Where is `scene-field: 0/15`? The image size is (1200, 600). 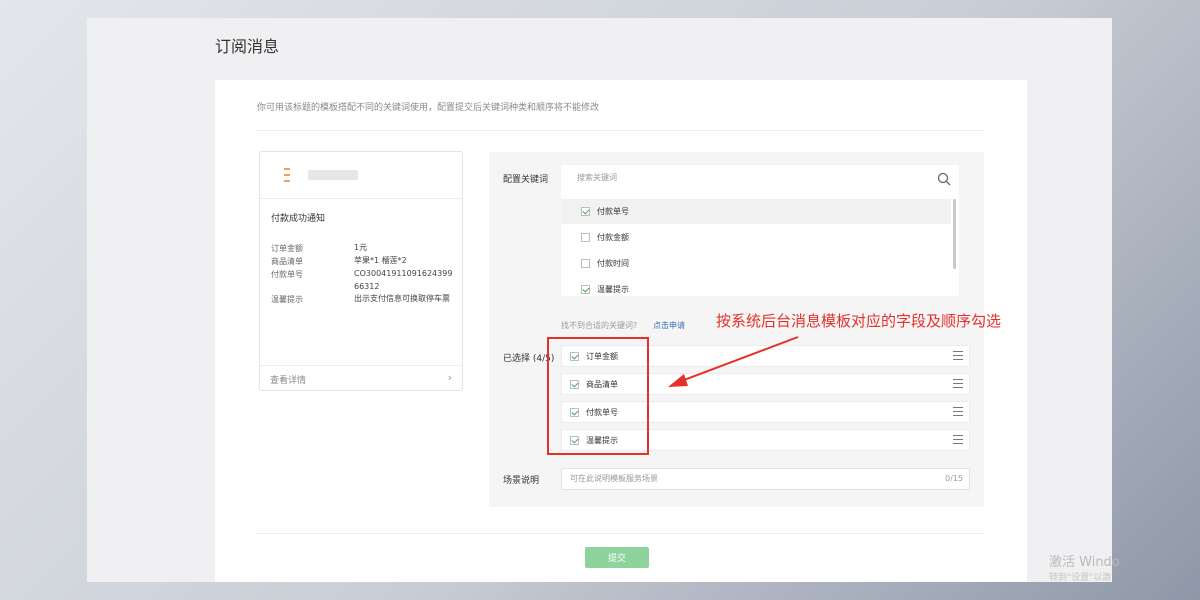 scene-field: 0/15 is located at coordinates (765, 479).